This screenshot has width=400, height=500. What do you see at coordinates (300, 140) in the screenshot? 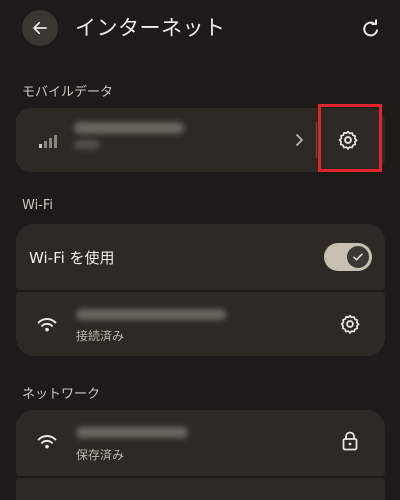
I see `chevron-right-icon` at bounding box center [300, 140].